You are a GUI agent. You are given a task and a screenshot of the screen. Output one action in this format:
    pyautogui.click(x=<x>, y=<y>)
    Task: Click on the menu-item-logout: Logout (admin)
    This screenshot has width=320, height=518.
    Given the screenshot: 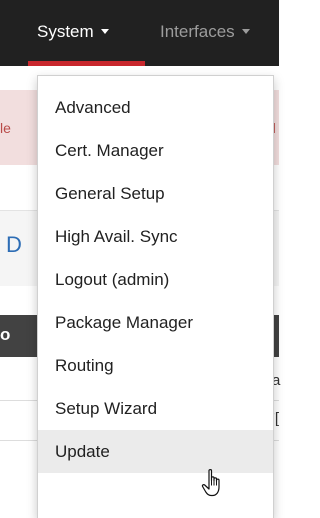 What is the action you would take?
    pyautogui.click(x=155, y=279)
    